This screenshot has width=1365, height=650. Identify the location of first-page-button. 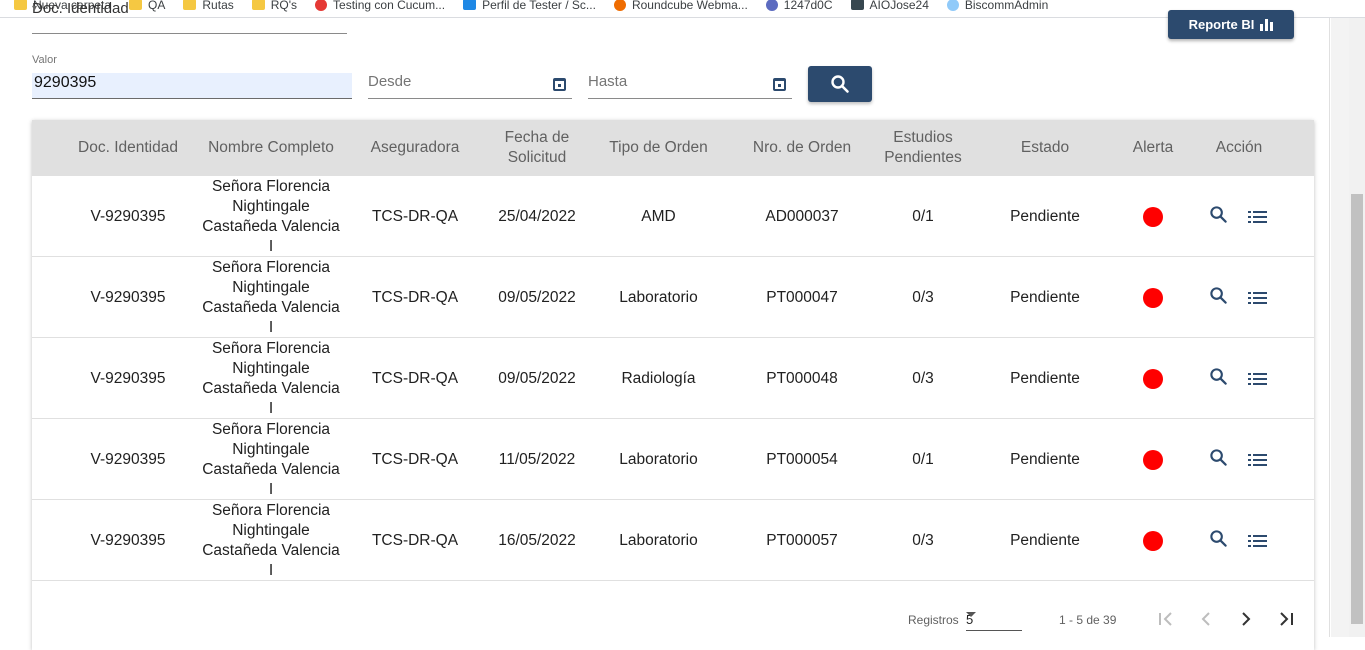
(1166, 619).